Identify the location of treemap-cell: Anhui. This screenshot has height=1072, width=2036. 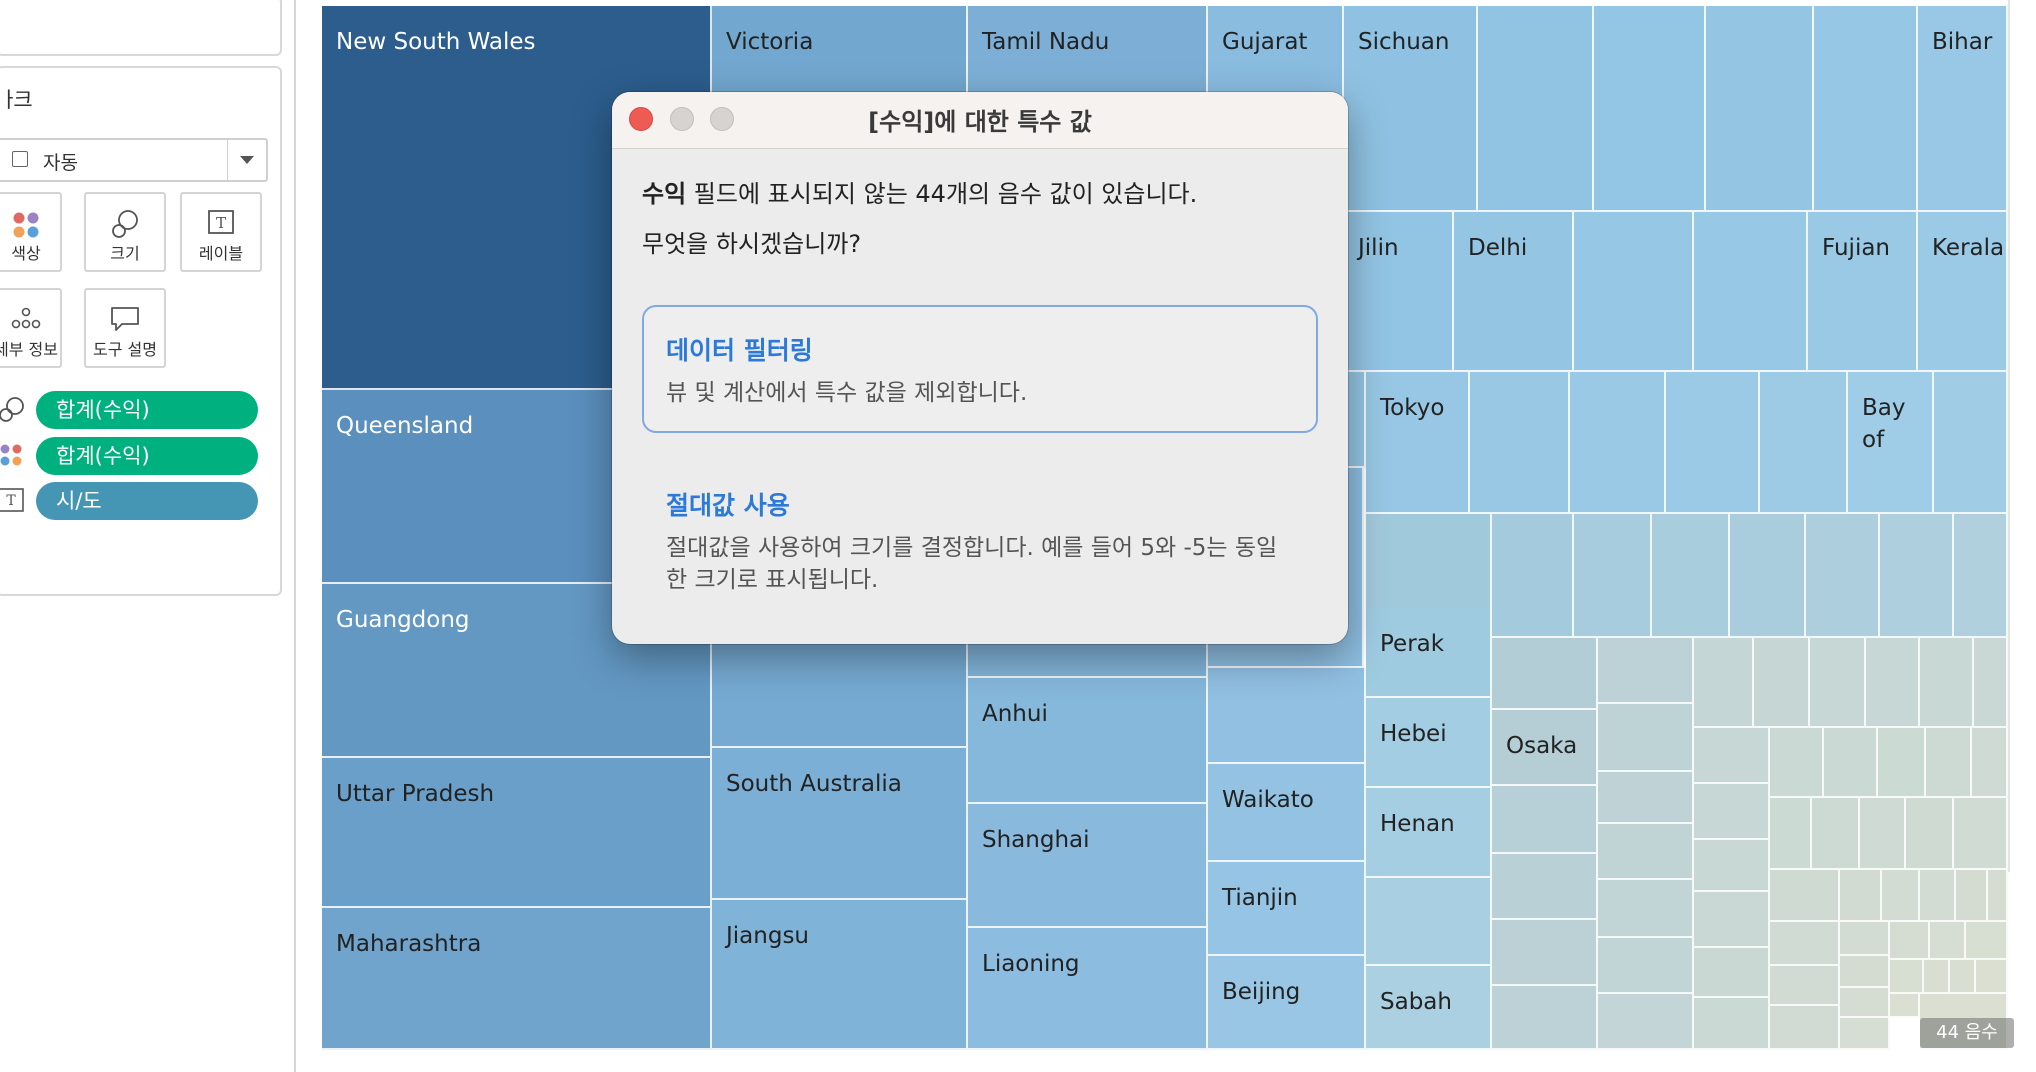
(1088, 741).